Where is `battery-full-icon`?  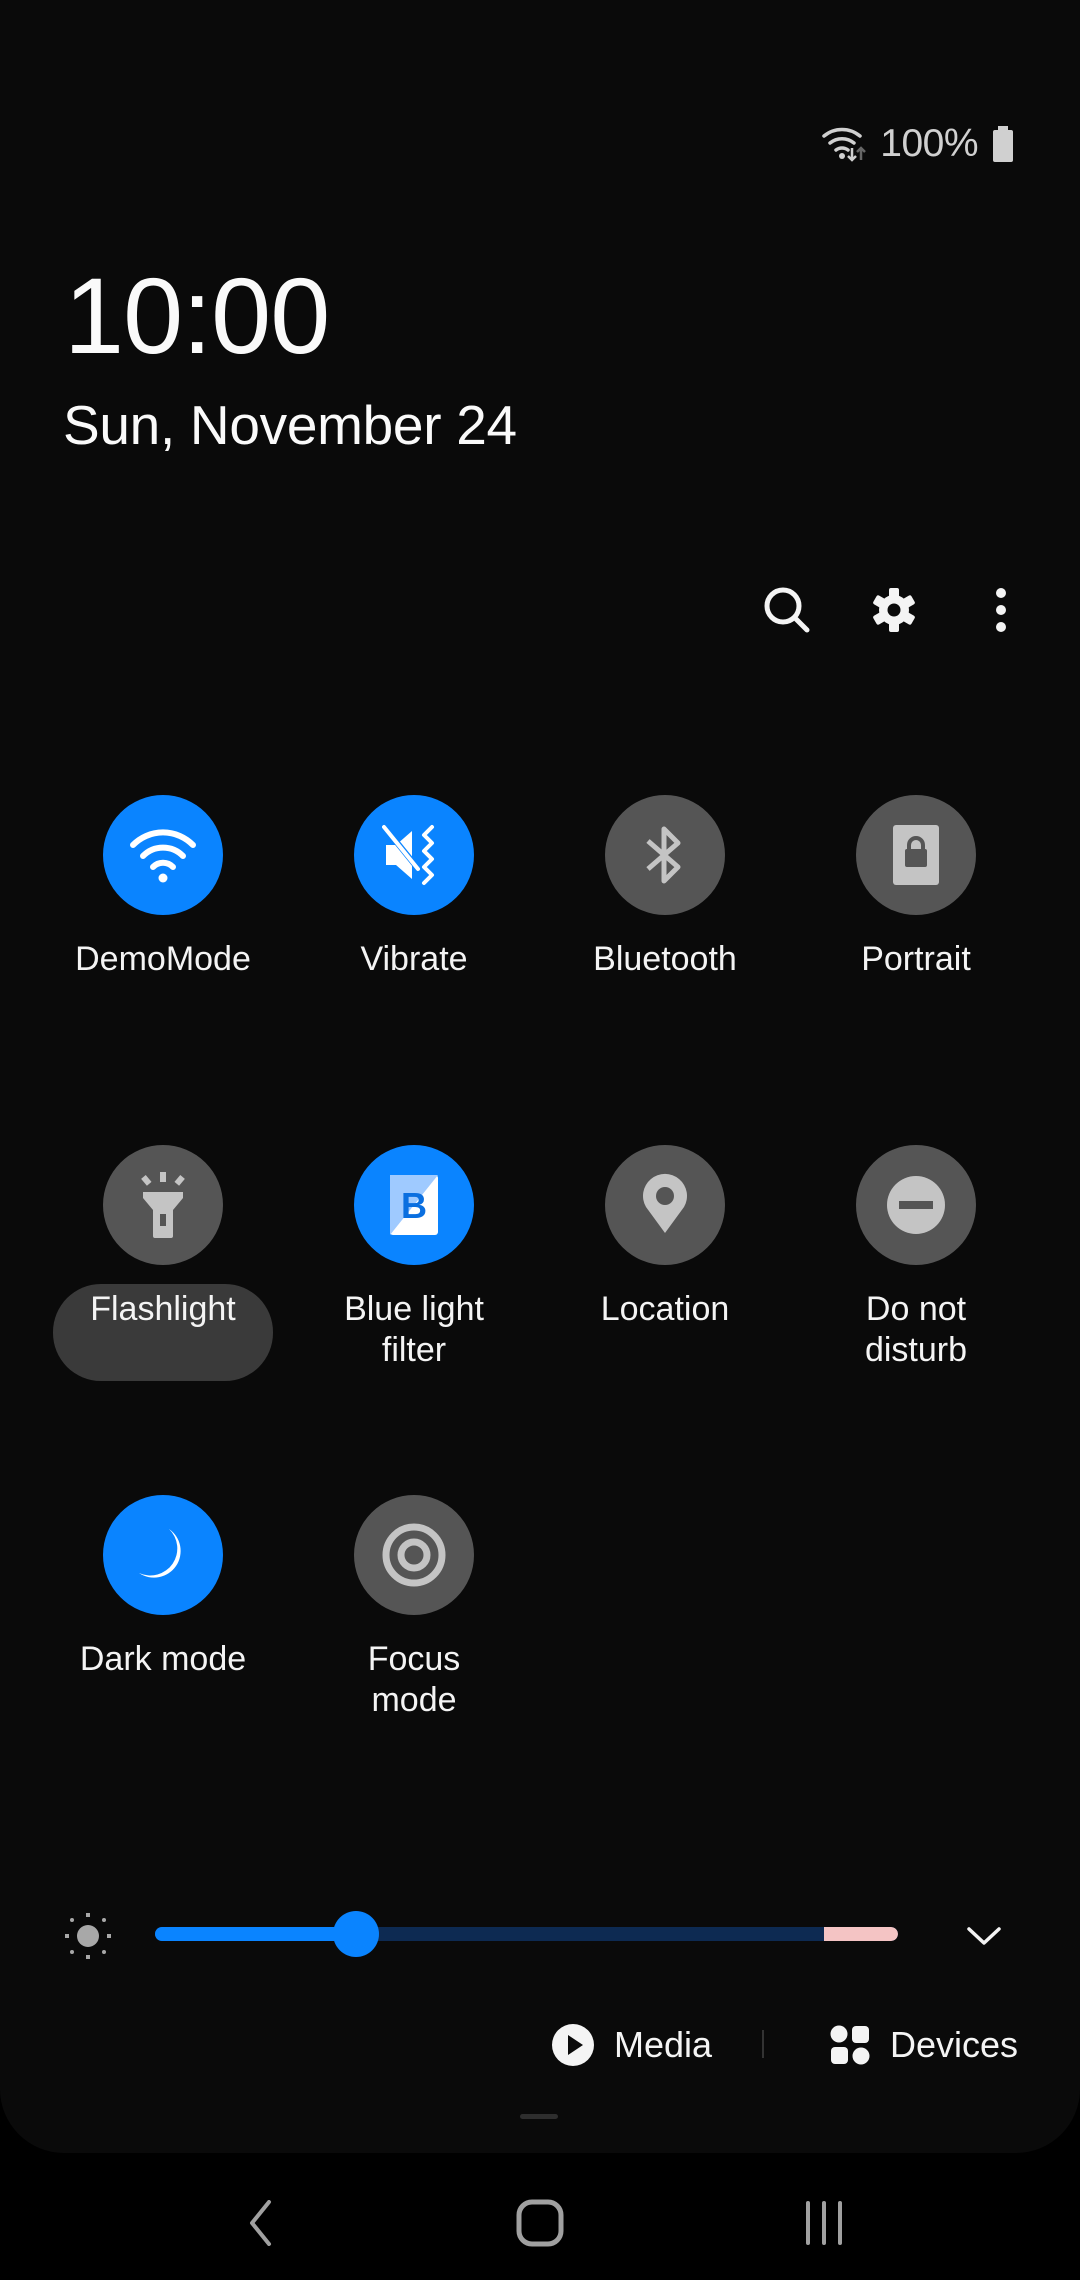
battery-full-icon is located at coordinates (1003, 144).